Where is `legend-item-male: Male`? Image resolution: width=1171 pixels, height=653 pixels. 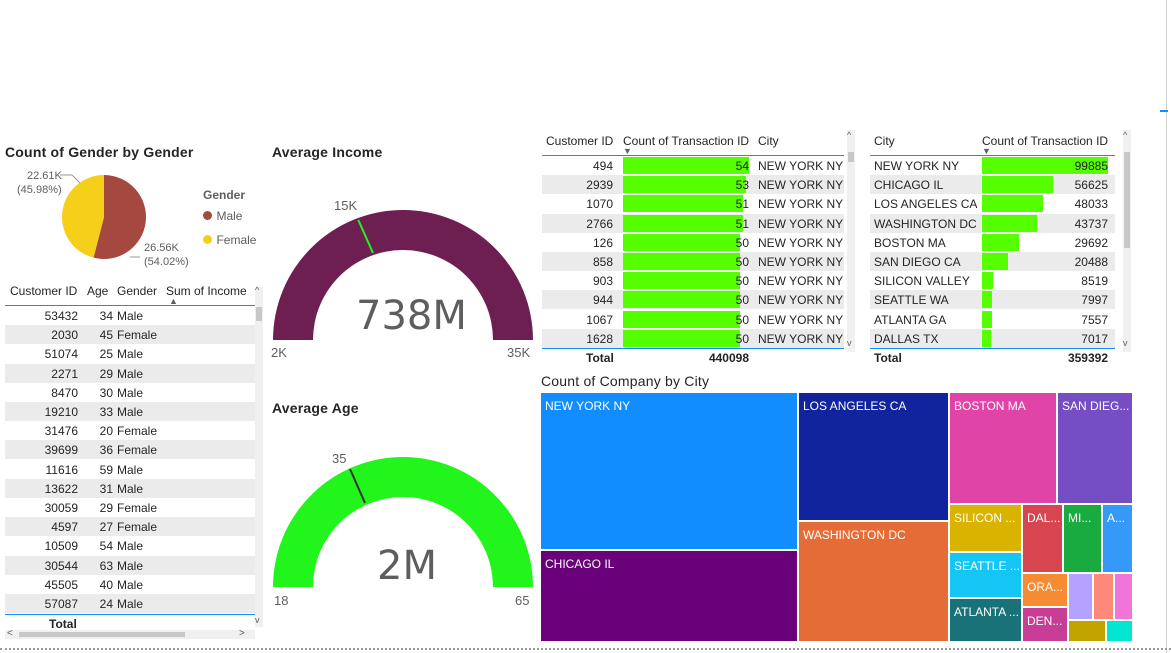
legend-item-male: Male is located at coordinates (222, 216).